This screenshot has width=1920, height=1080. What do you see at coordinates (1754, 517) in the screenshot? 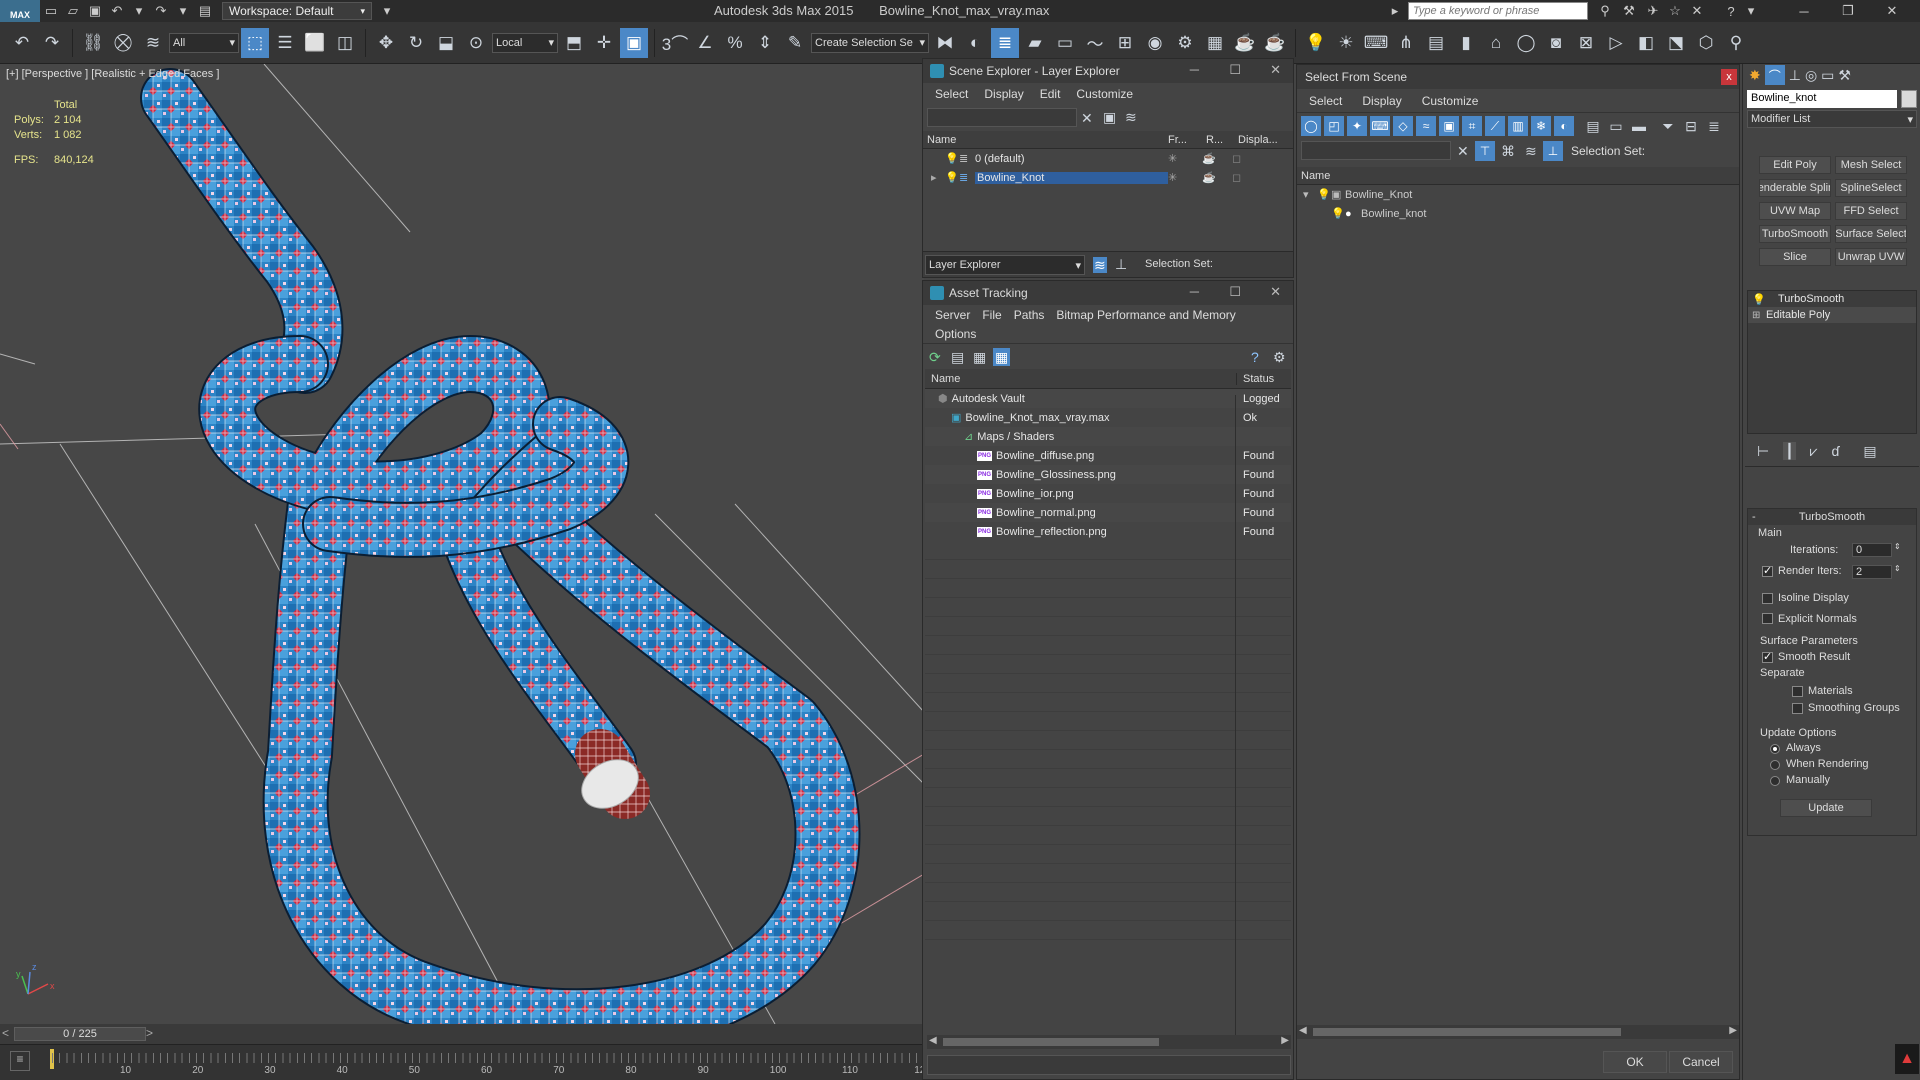
I see `collapse-minus-icon: -` at bounding box center [1754, 517].